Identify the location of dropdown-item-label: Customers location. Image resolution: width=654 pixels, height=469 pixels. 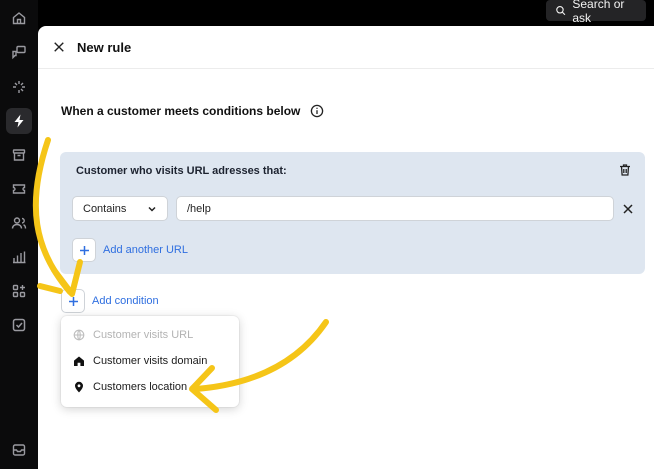
(140, 387).